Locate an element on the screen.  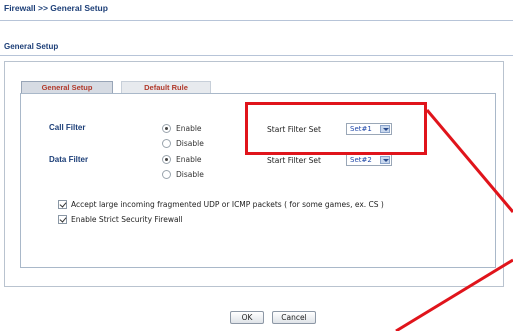
data-filter-disable-label: Disable is located at coordinates (190, 174).